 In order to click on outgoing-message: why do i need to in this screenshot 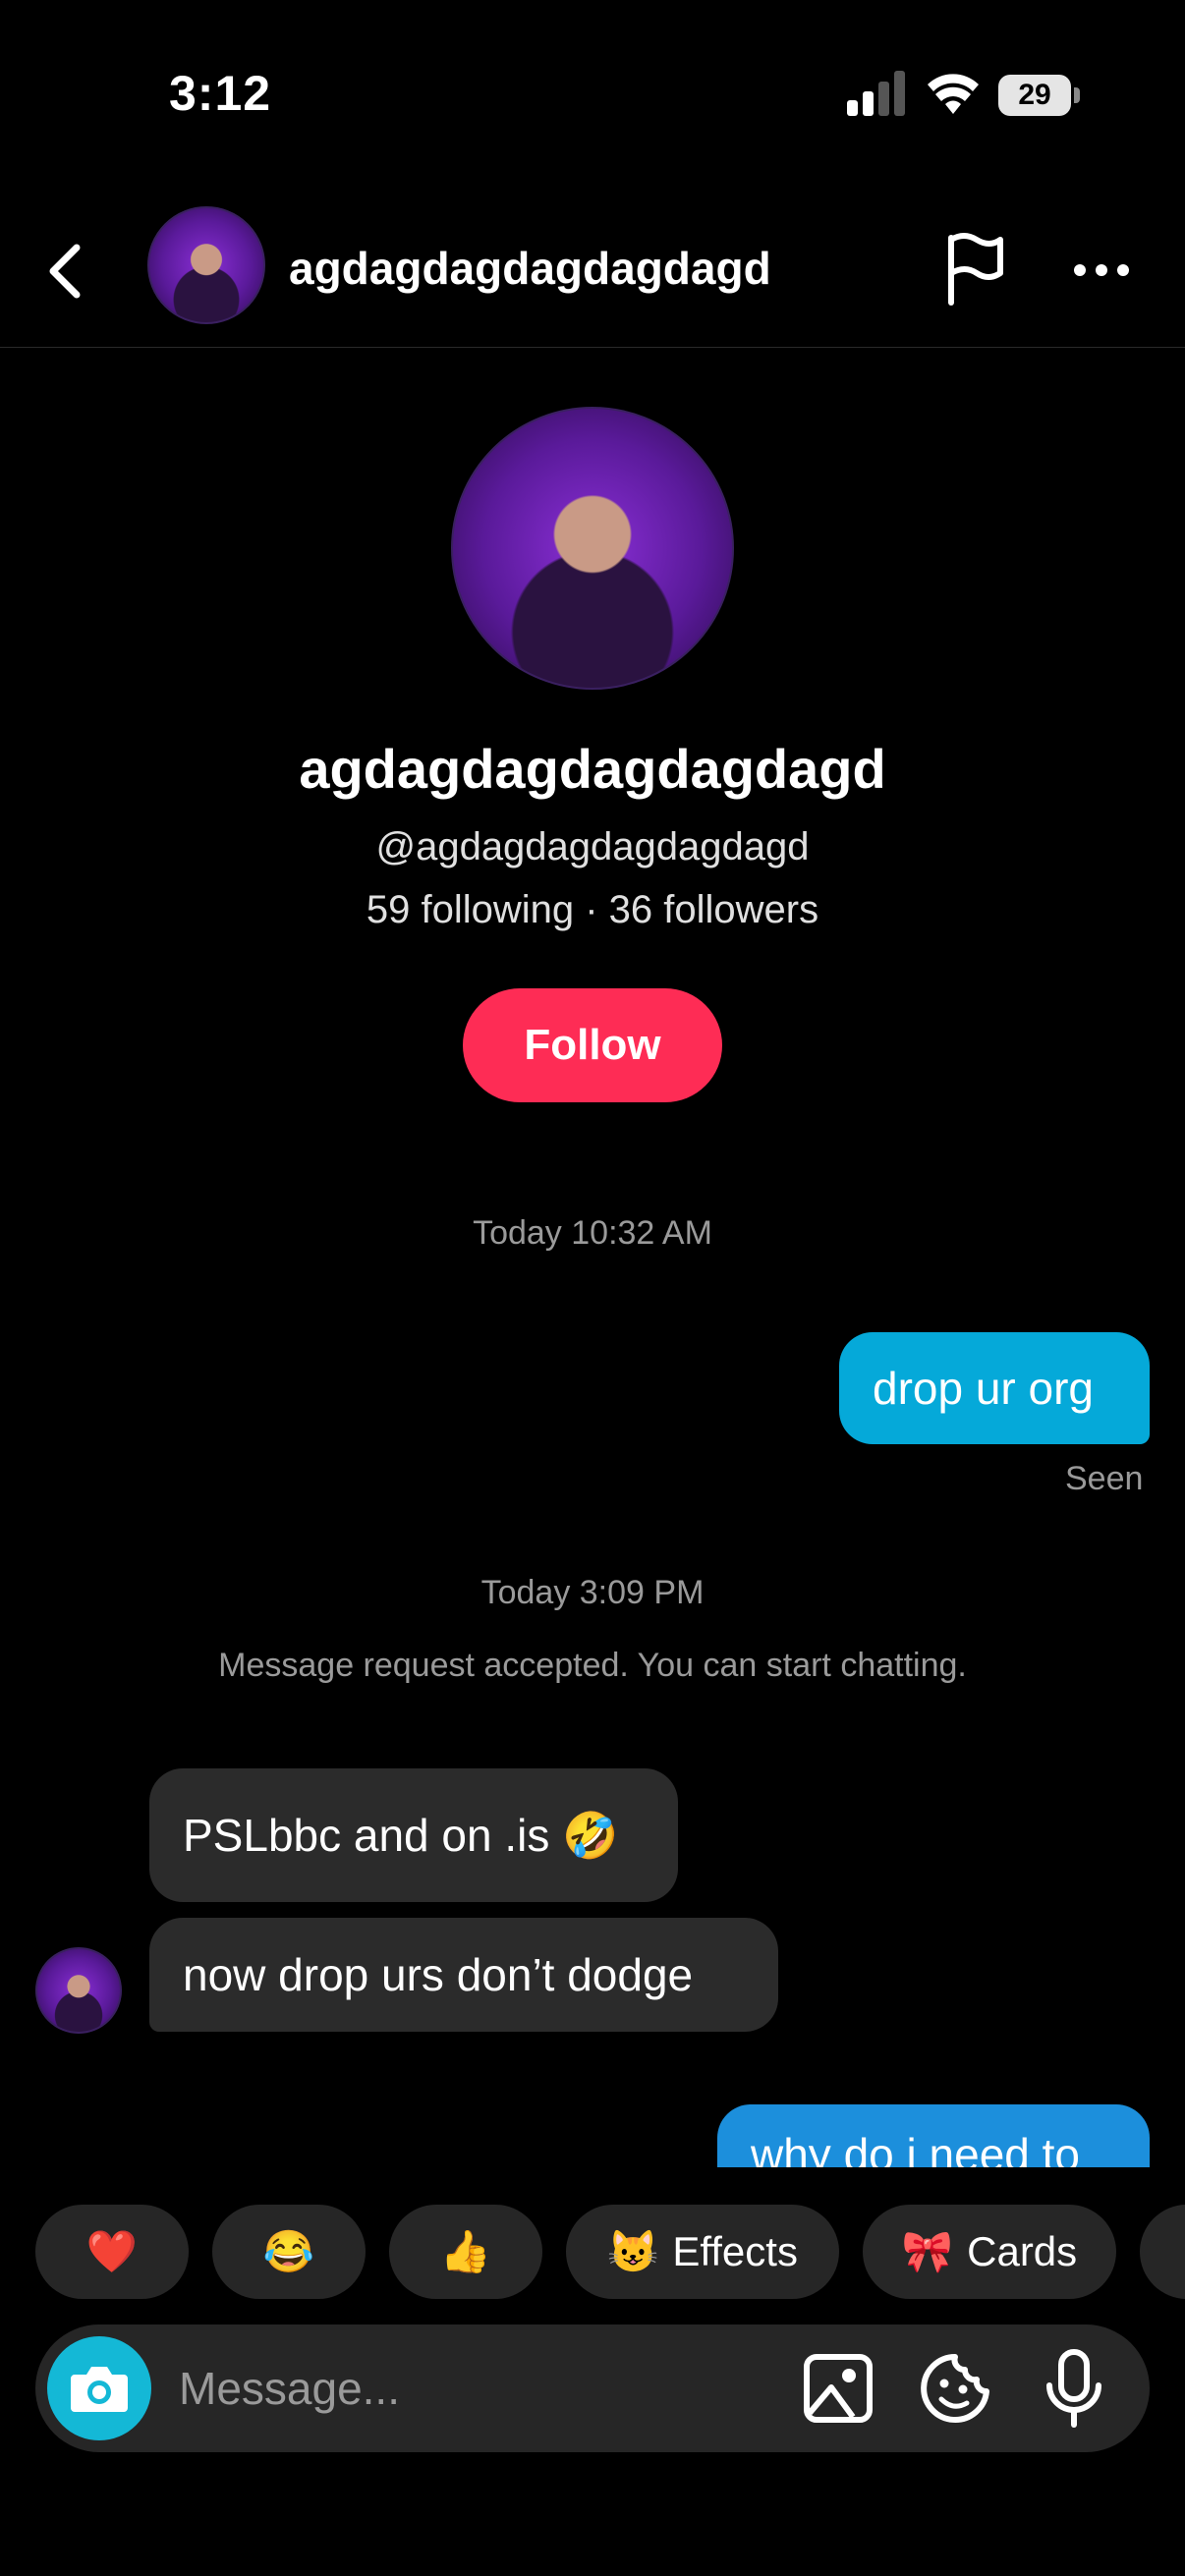, I will do `click(934, 2135)`.